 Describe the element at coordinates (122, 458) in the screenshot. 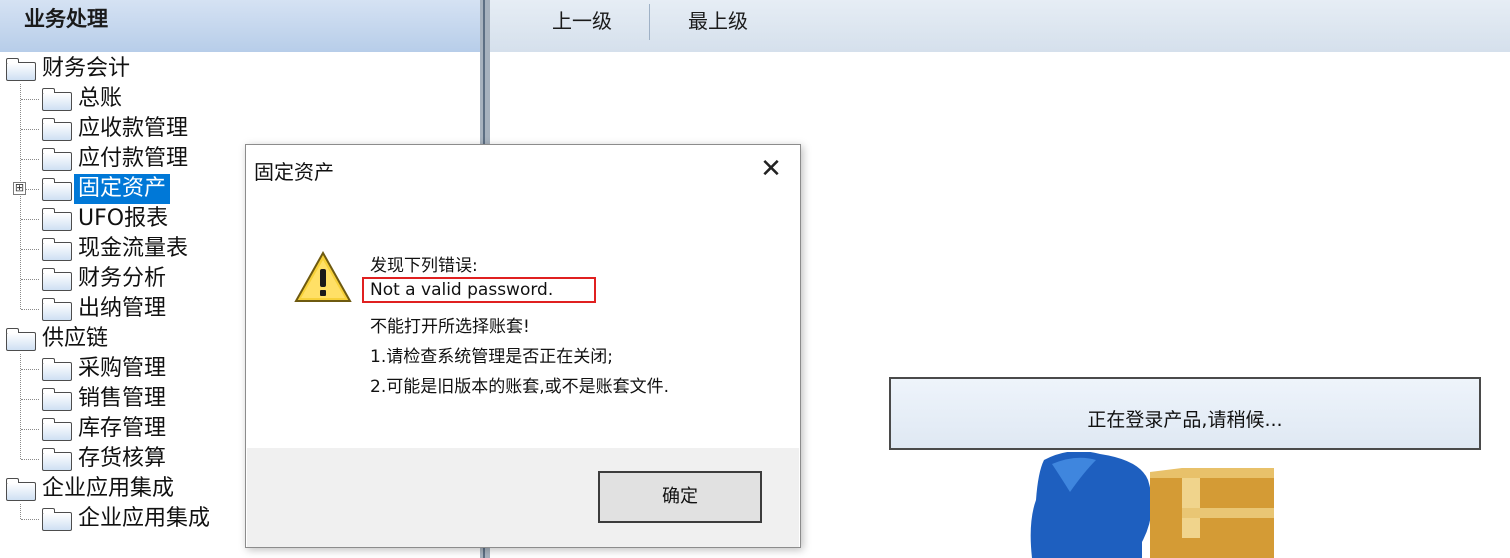

I see `tree-item-label: 存货核算` at that location.